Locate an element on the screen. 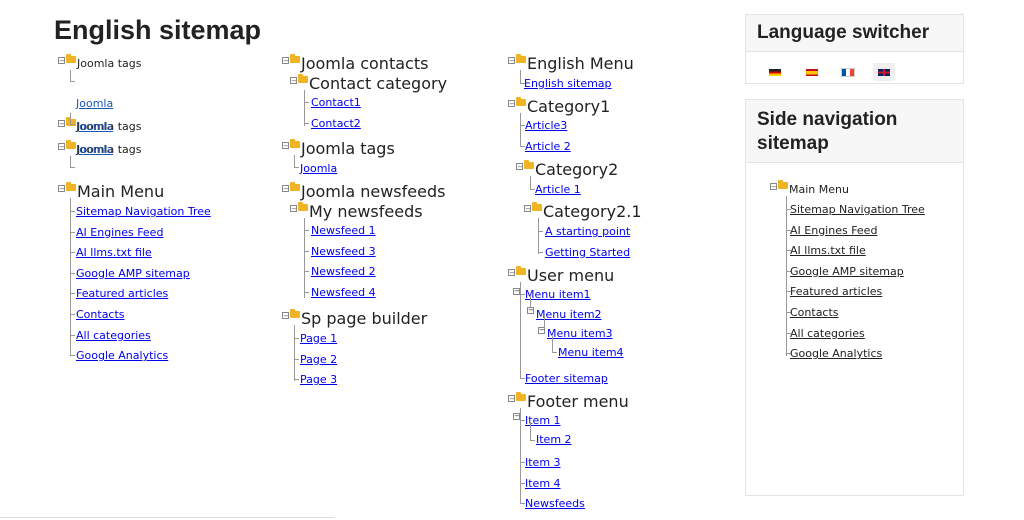 This screenshot has width=1024, height=520. side-link-contacts: Contacts is located at coordinates (814, 313).